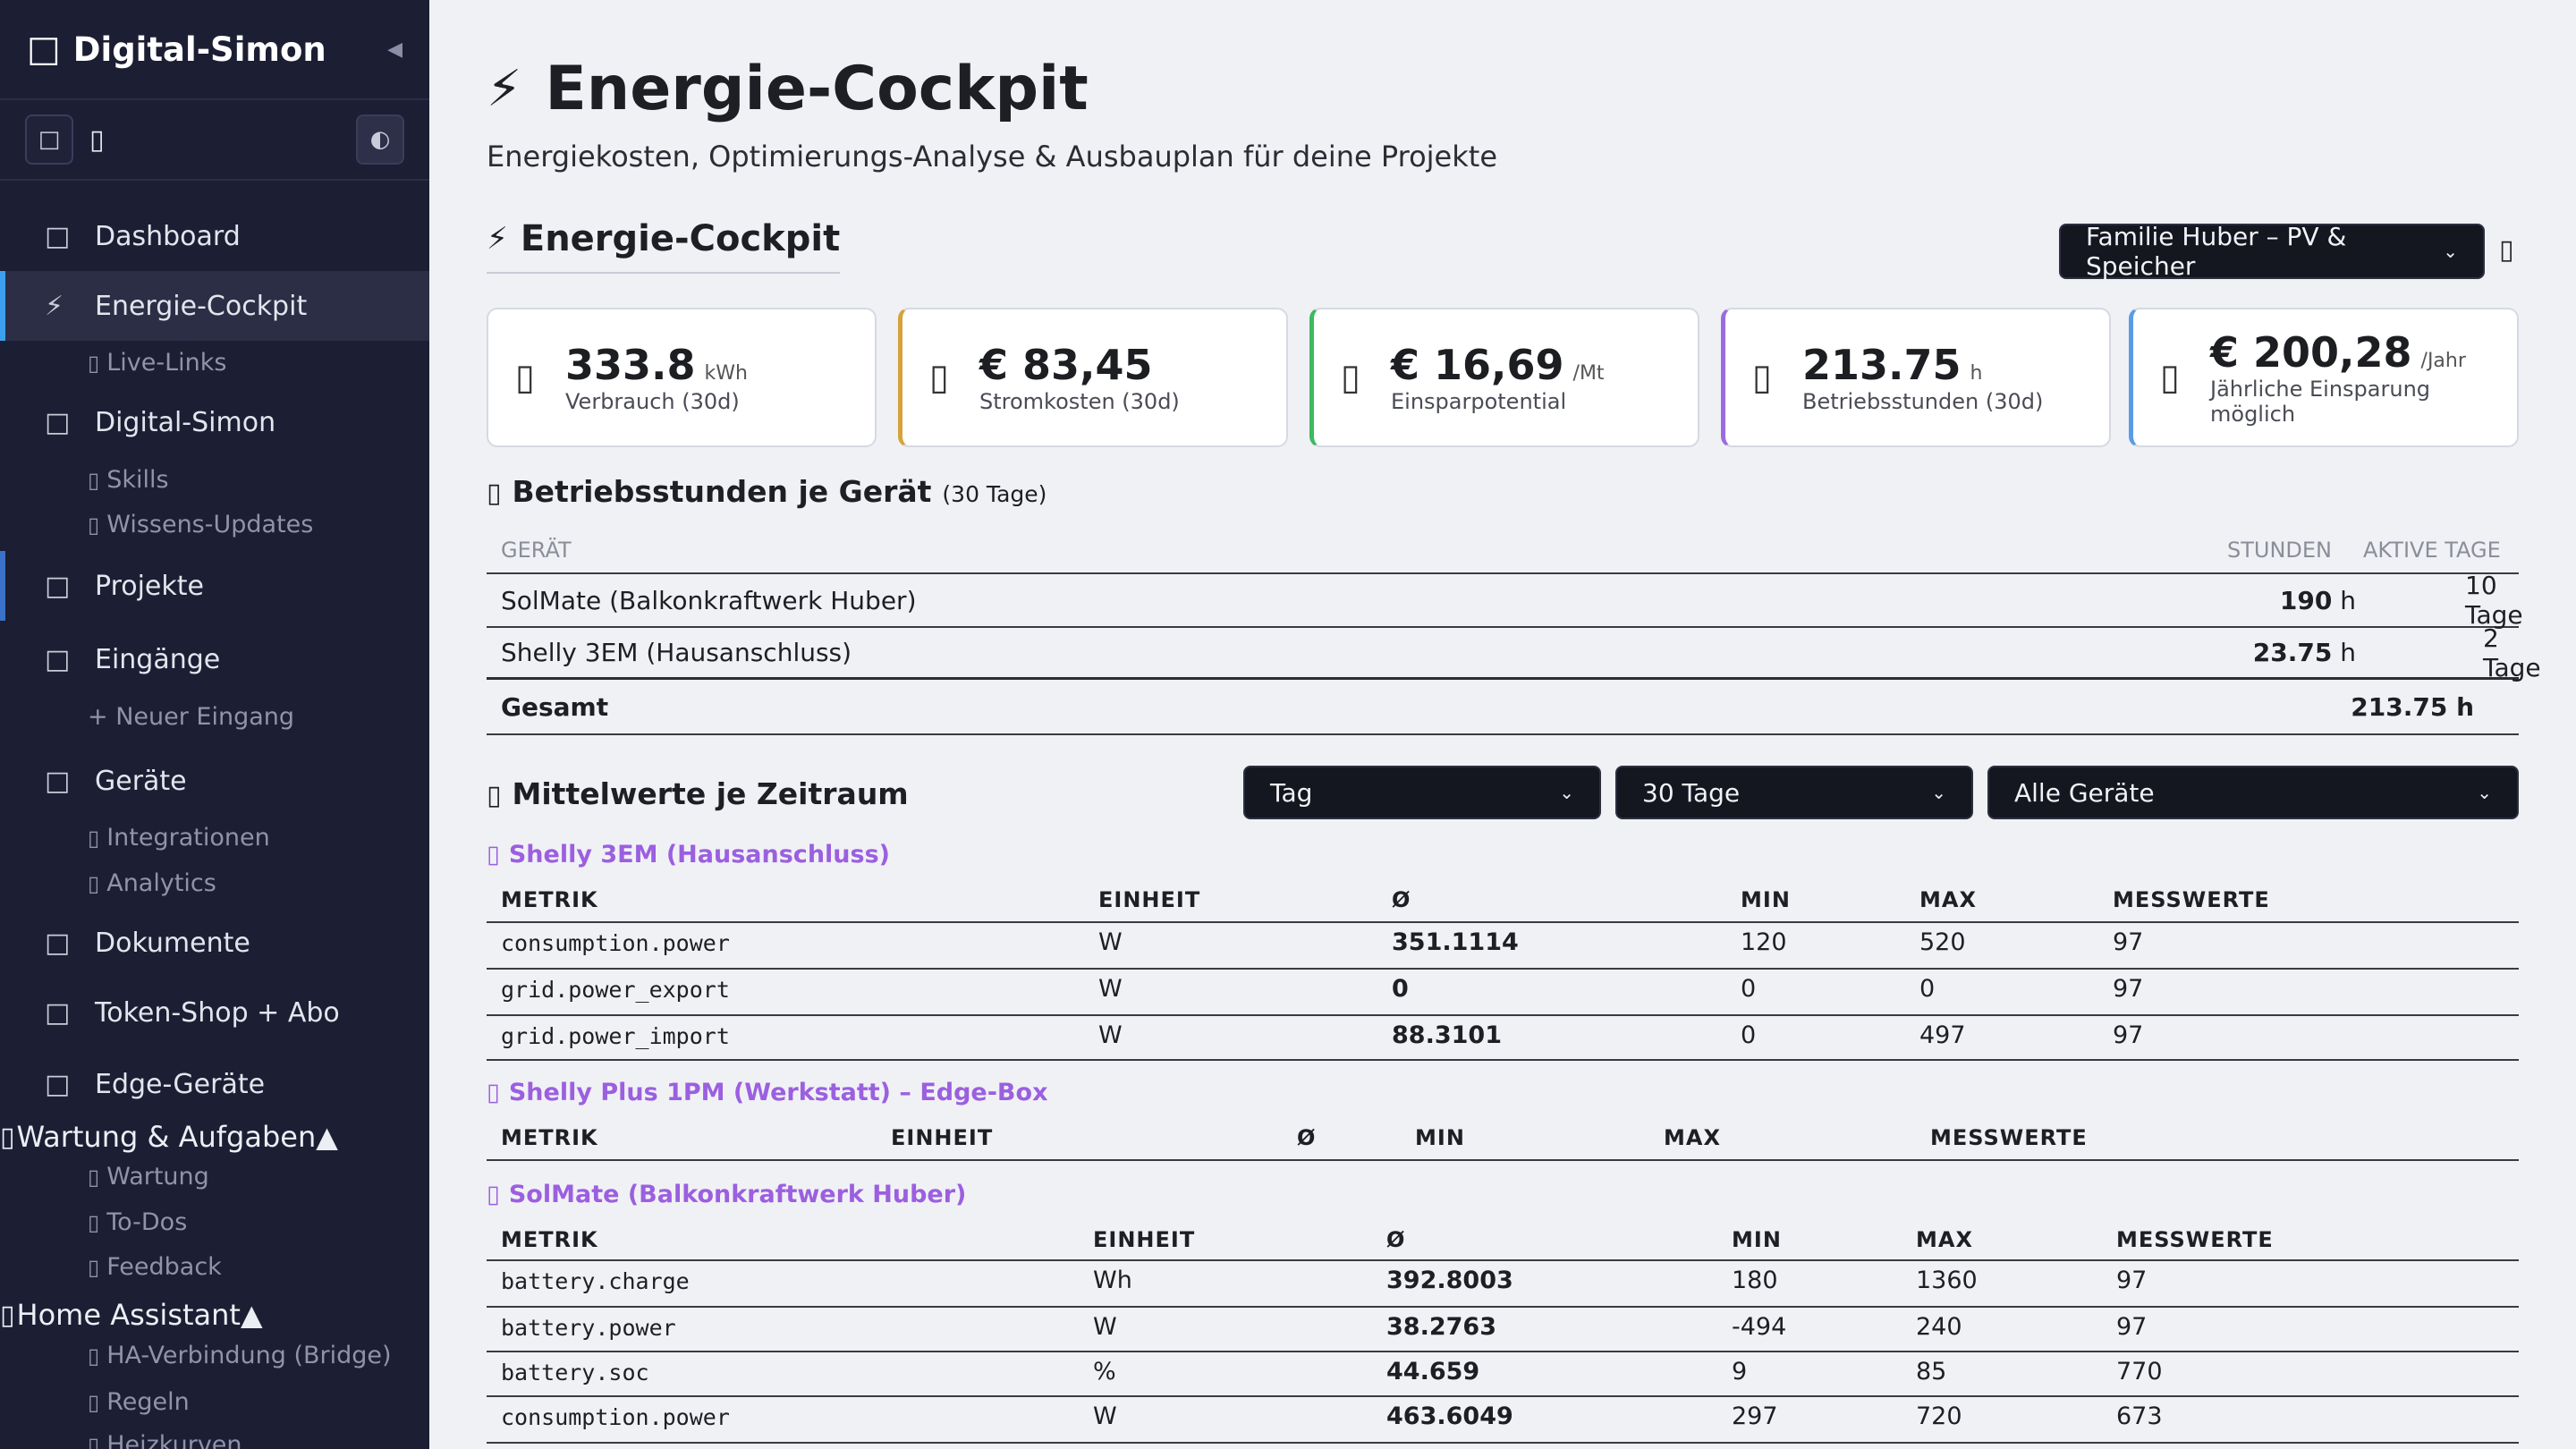 The image size is (2576, 1449). I want to click on sidebar-group-wartung: ▯ Wartung & Aufgaben▲, so click(169, 1137).